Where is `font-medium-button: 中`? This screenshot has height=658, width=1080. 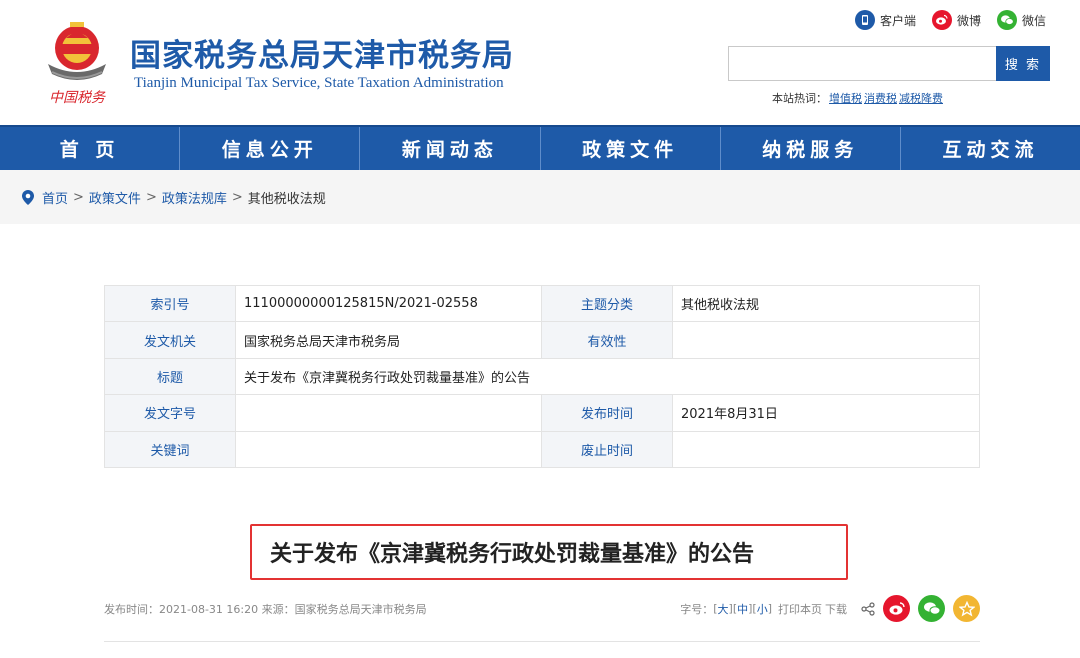 font-medium-button: 中 is located at coordinates (742, 609).